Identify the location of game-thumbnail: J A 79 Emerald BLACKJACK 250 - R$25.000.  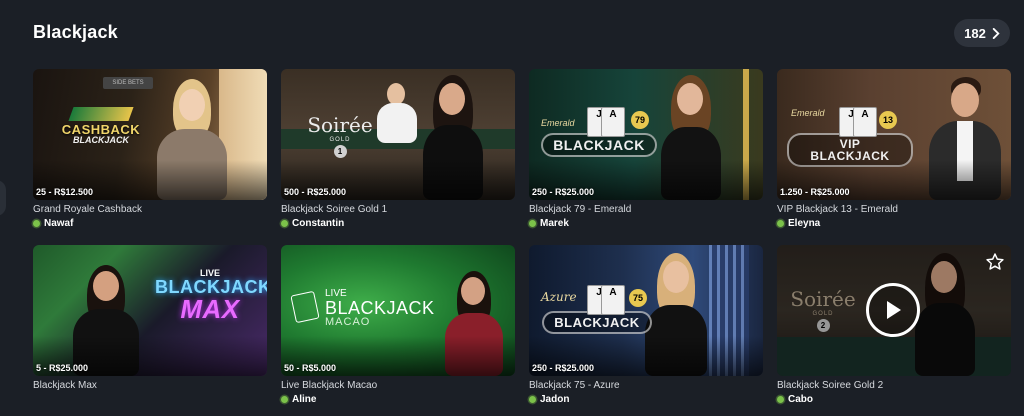
(646, 134).